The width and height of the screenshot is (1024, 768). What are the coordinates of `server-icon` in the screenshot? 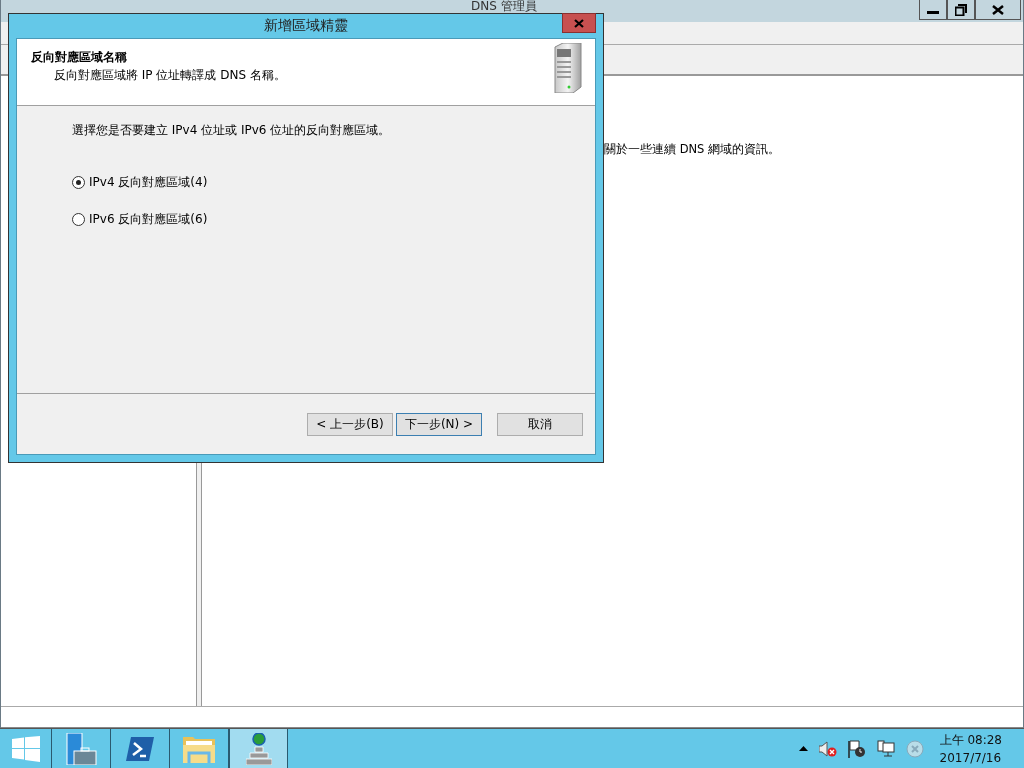 It's located at (568, 68).